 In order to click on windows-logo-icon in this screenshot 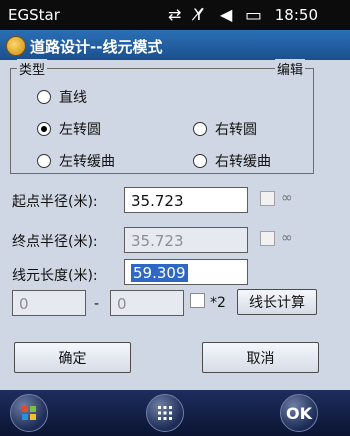, I will do `click(29, 413)`.